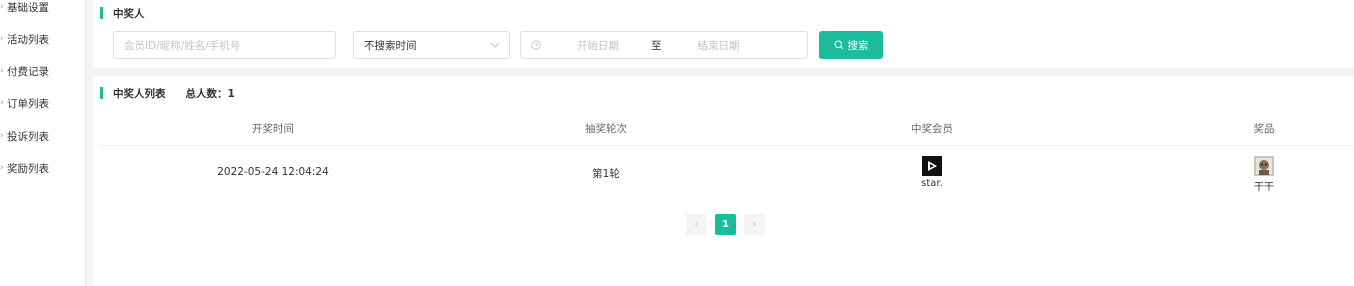 The width and height of the screenshot is (1354, 286). What do you see at coordinates (28, 103) in the screenshot?
I see `sidebar-item-label: 订单列表` at bounding box center [28, 103].